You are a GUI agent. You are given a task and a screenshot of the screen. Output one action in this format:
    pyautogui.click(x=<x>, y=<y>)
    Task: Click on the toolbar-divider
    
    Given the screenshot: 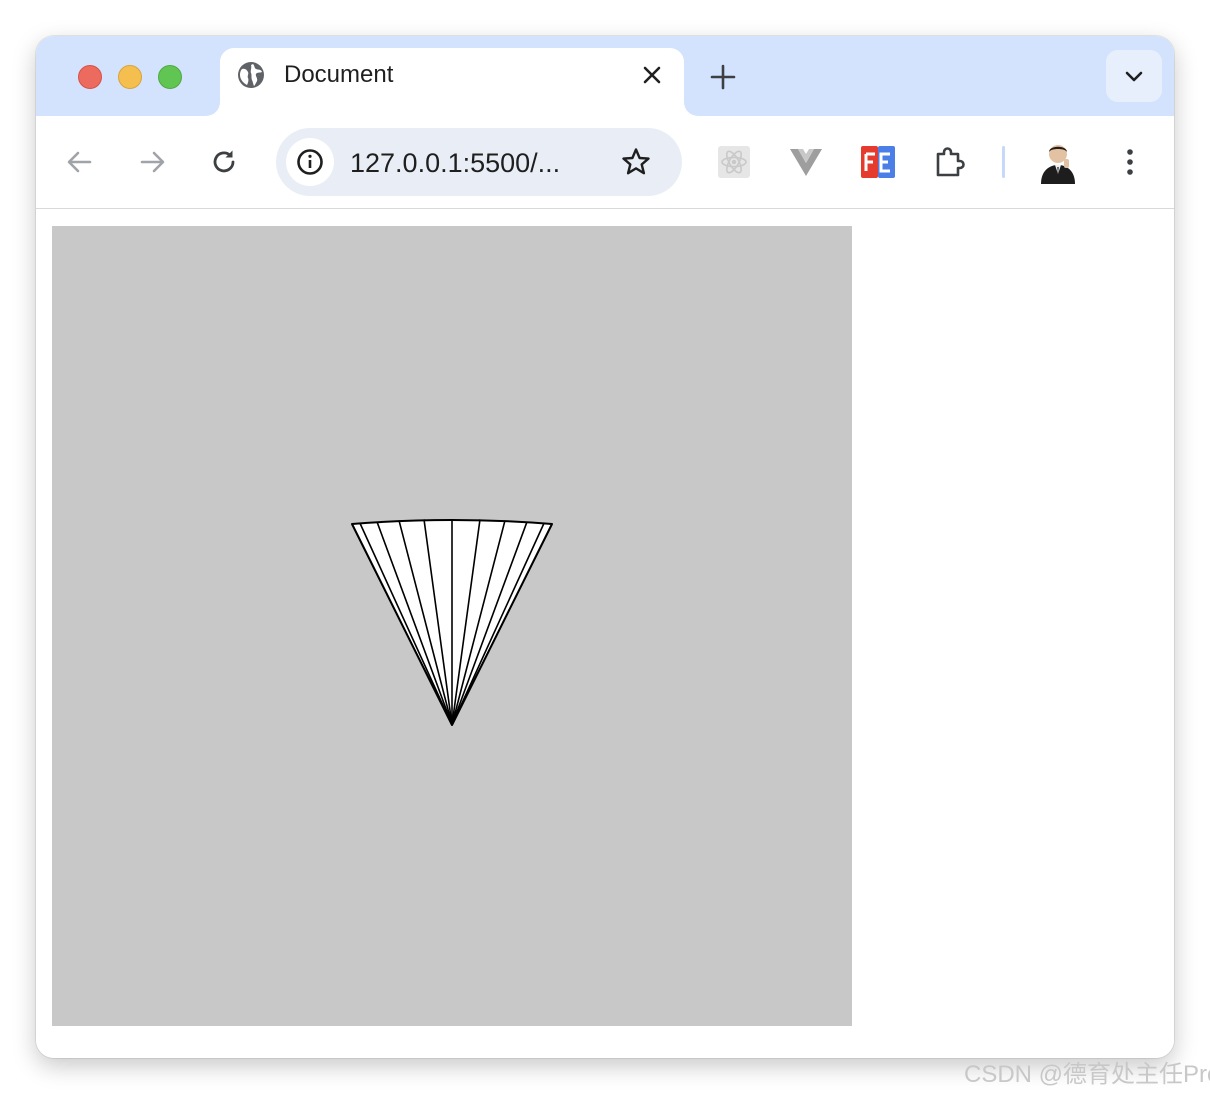 What is the action you would take?
    pyautogui.click(x=1003, y=162)
    